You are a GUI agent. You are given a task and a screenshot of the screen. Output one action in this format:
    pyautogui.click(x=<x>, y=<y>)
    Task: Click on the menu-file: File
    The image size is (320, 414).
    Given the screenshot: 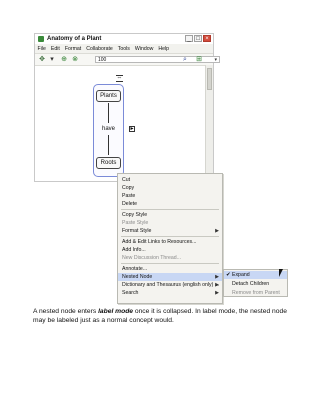 What is the action you would take?
    pyautogui.click(x=41, y=49)
    